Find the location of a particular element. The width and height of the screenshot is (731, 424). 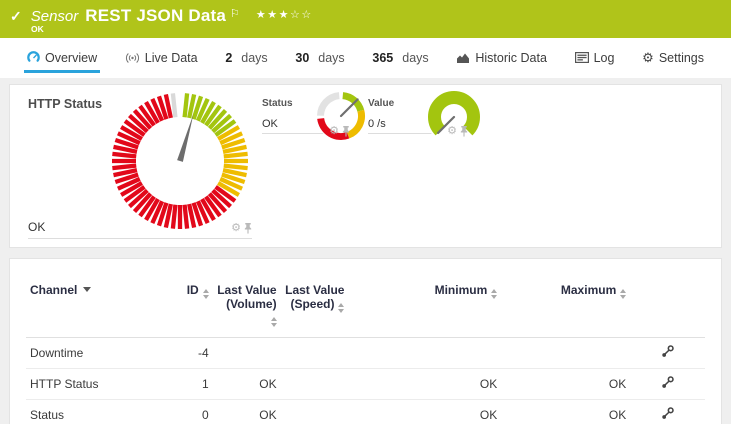

gauge-icon is located at coordinates (33, 56).